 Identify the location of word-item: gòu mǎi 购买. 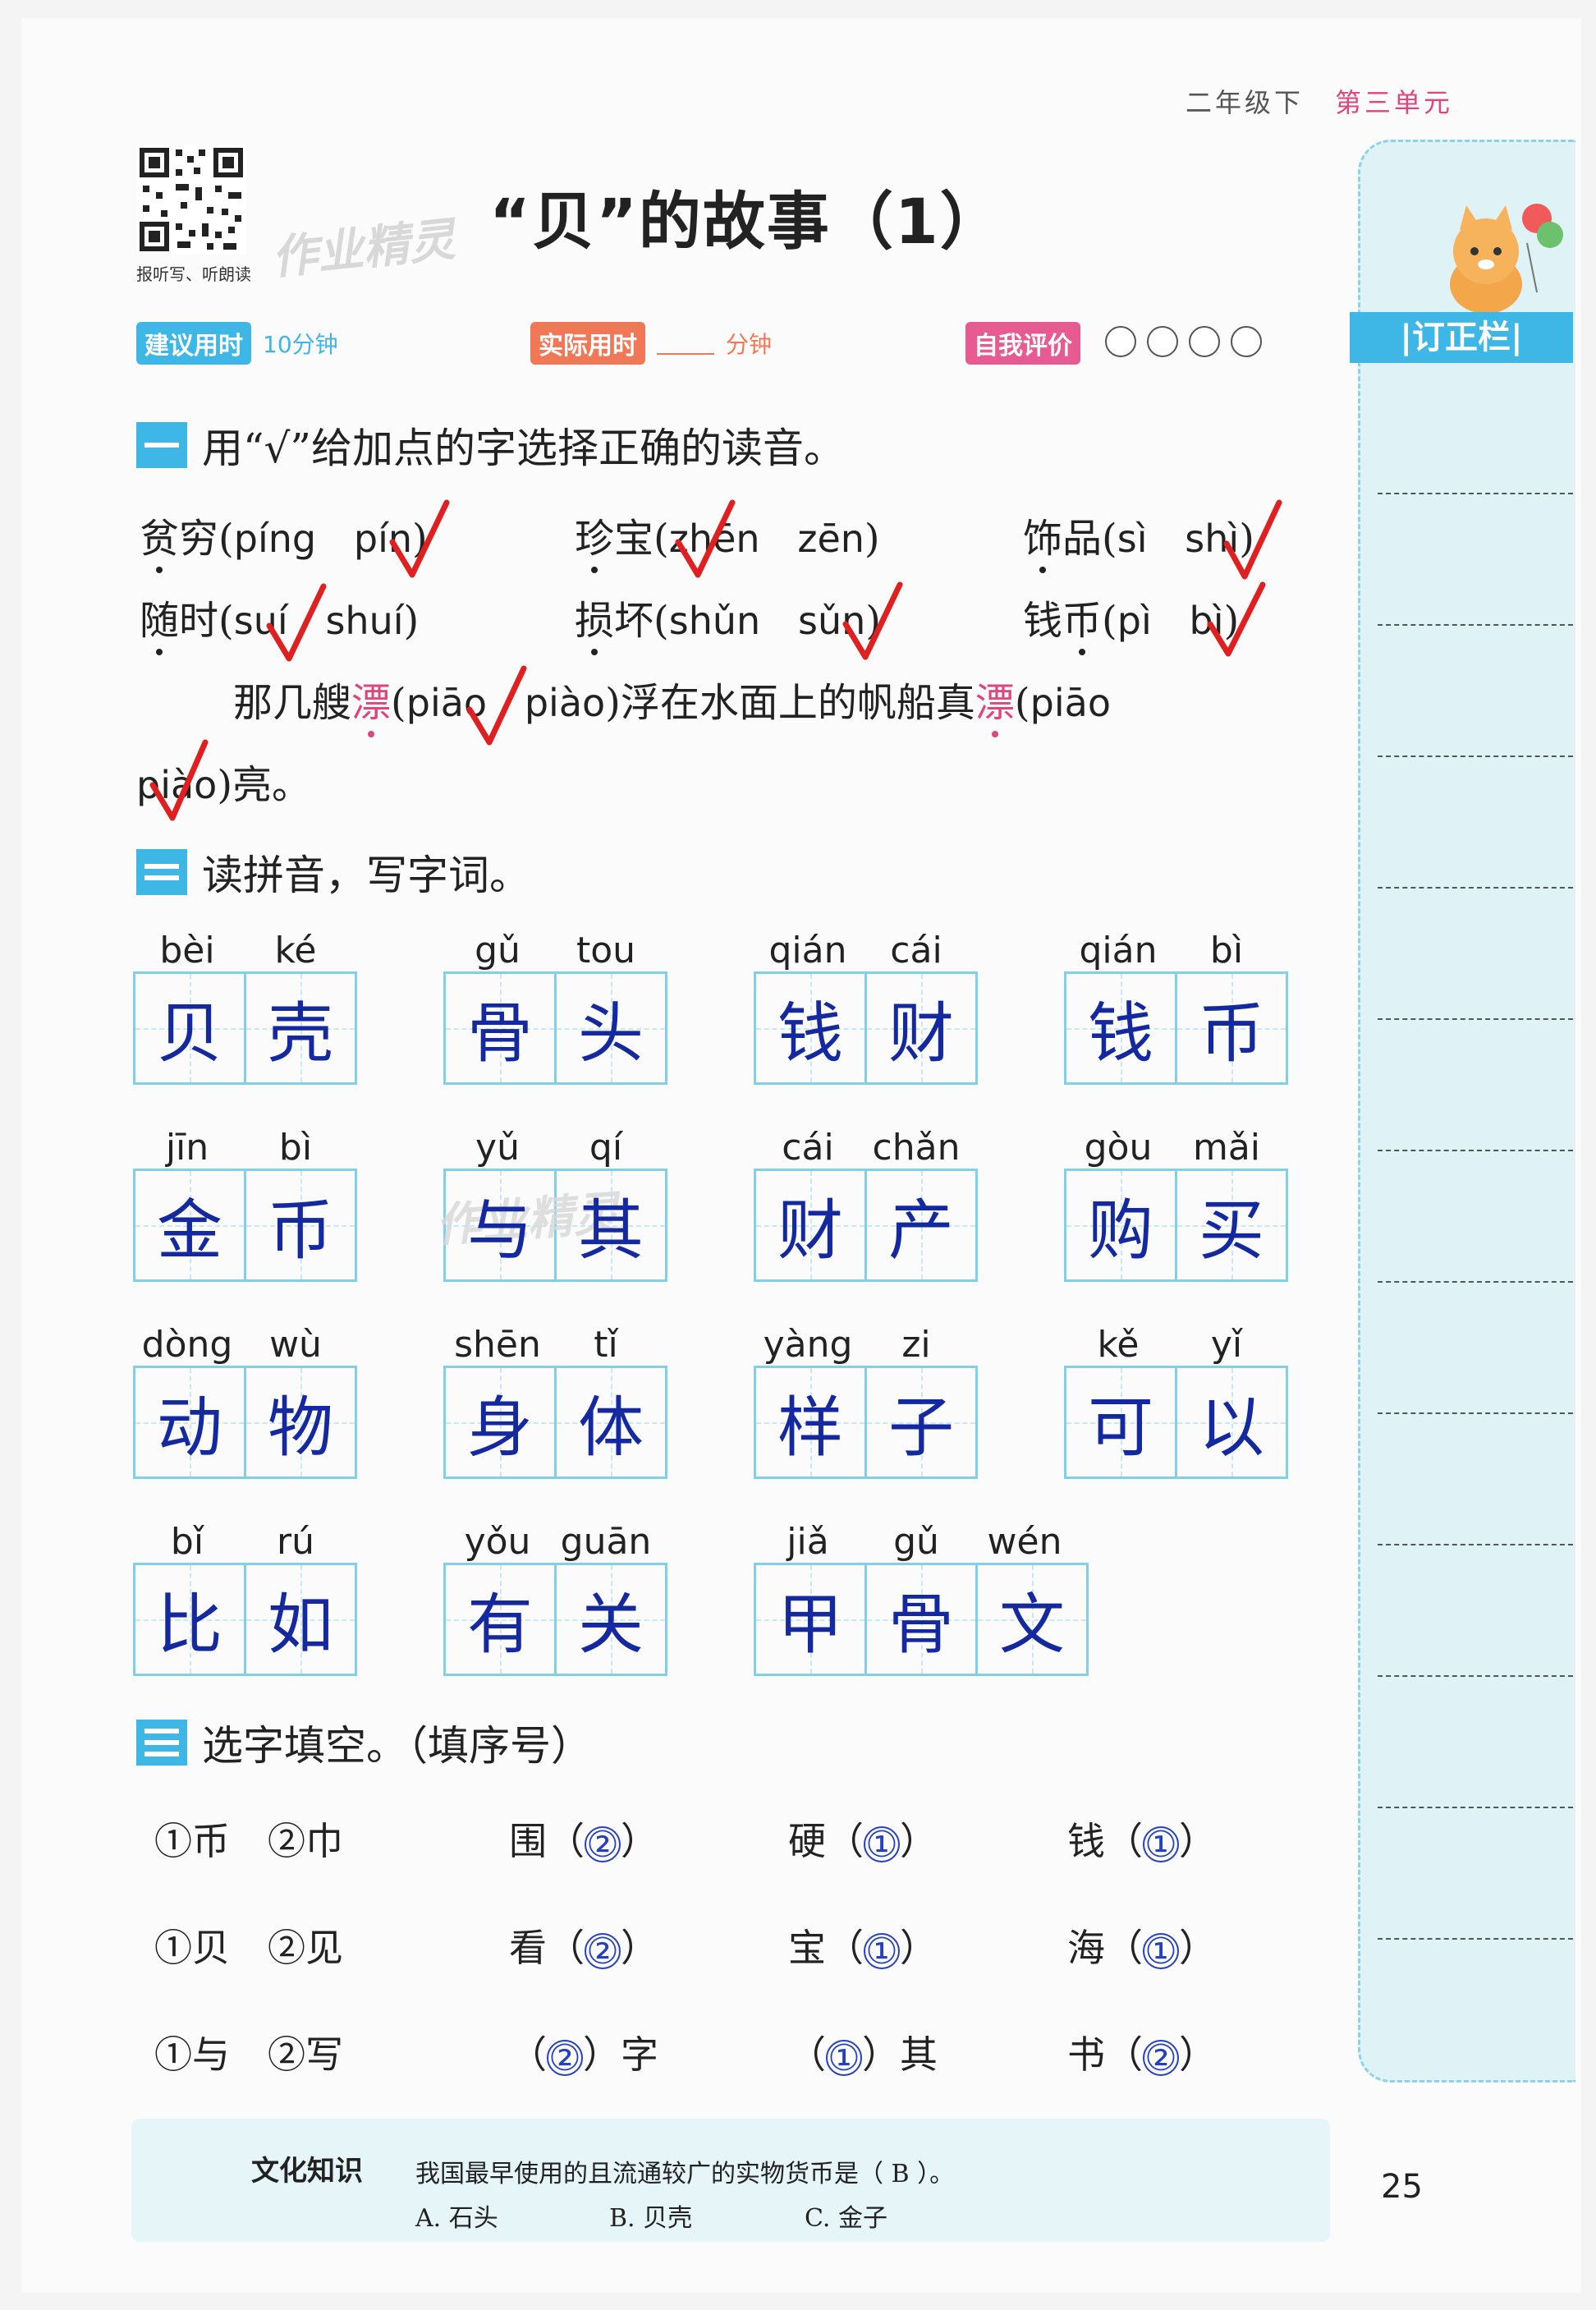
(1176, 1204).